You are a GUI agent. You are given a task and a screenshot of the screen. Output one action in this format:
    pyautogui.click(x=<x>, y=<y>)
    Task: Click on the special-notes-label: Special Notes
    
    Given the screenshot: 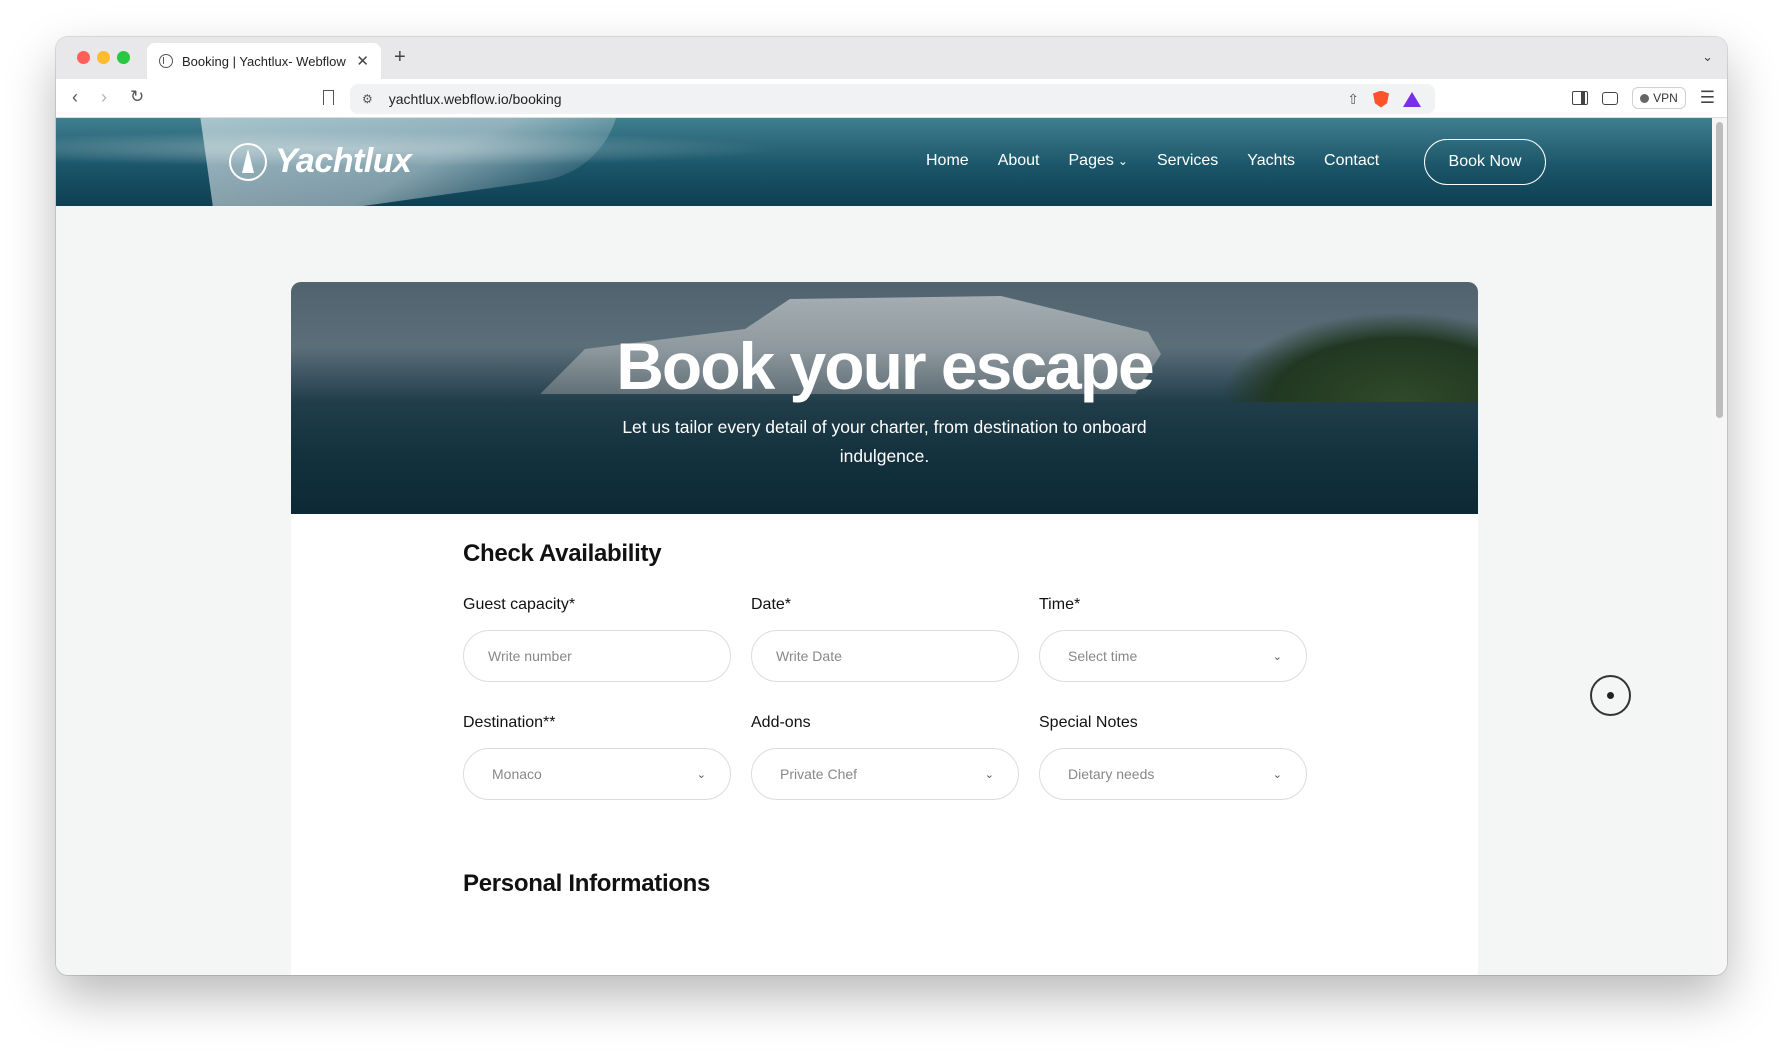 What is the action you would take?
    pyautogui.click(x=1088, y=722)
    